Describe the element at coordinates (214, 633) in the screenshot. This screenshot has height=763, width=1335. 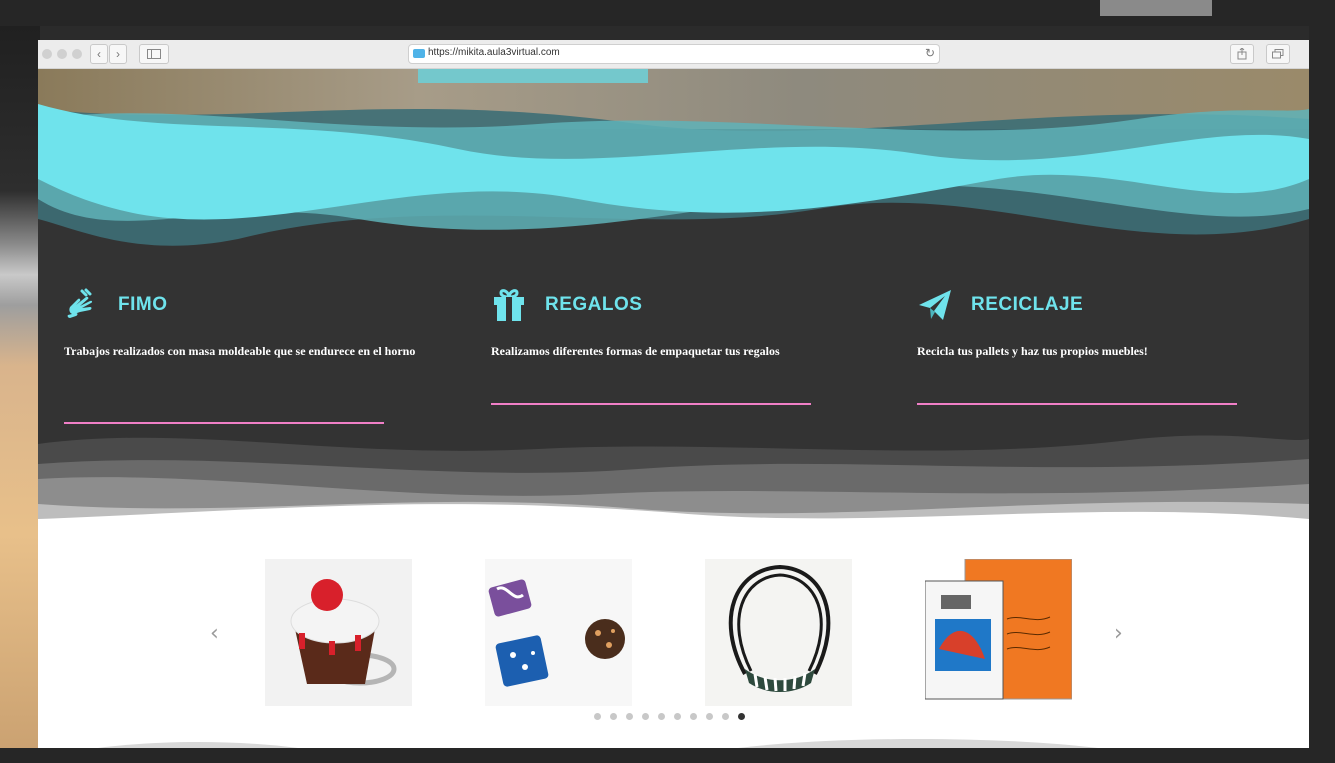
I see `carousel-prev-button: ‹` at that location.